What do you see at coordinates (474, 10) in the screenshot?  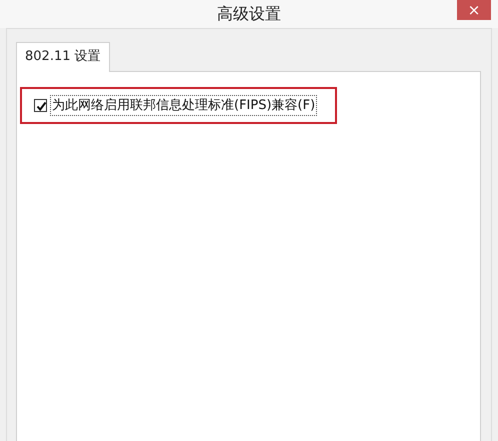 I see `close-button: ×` at bounding box center [474, 10].